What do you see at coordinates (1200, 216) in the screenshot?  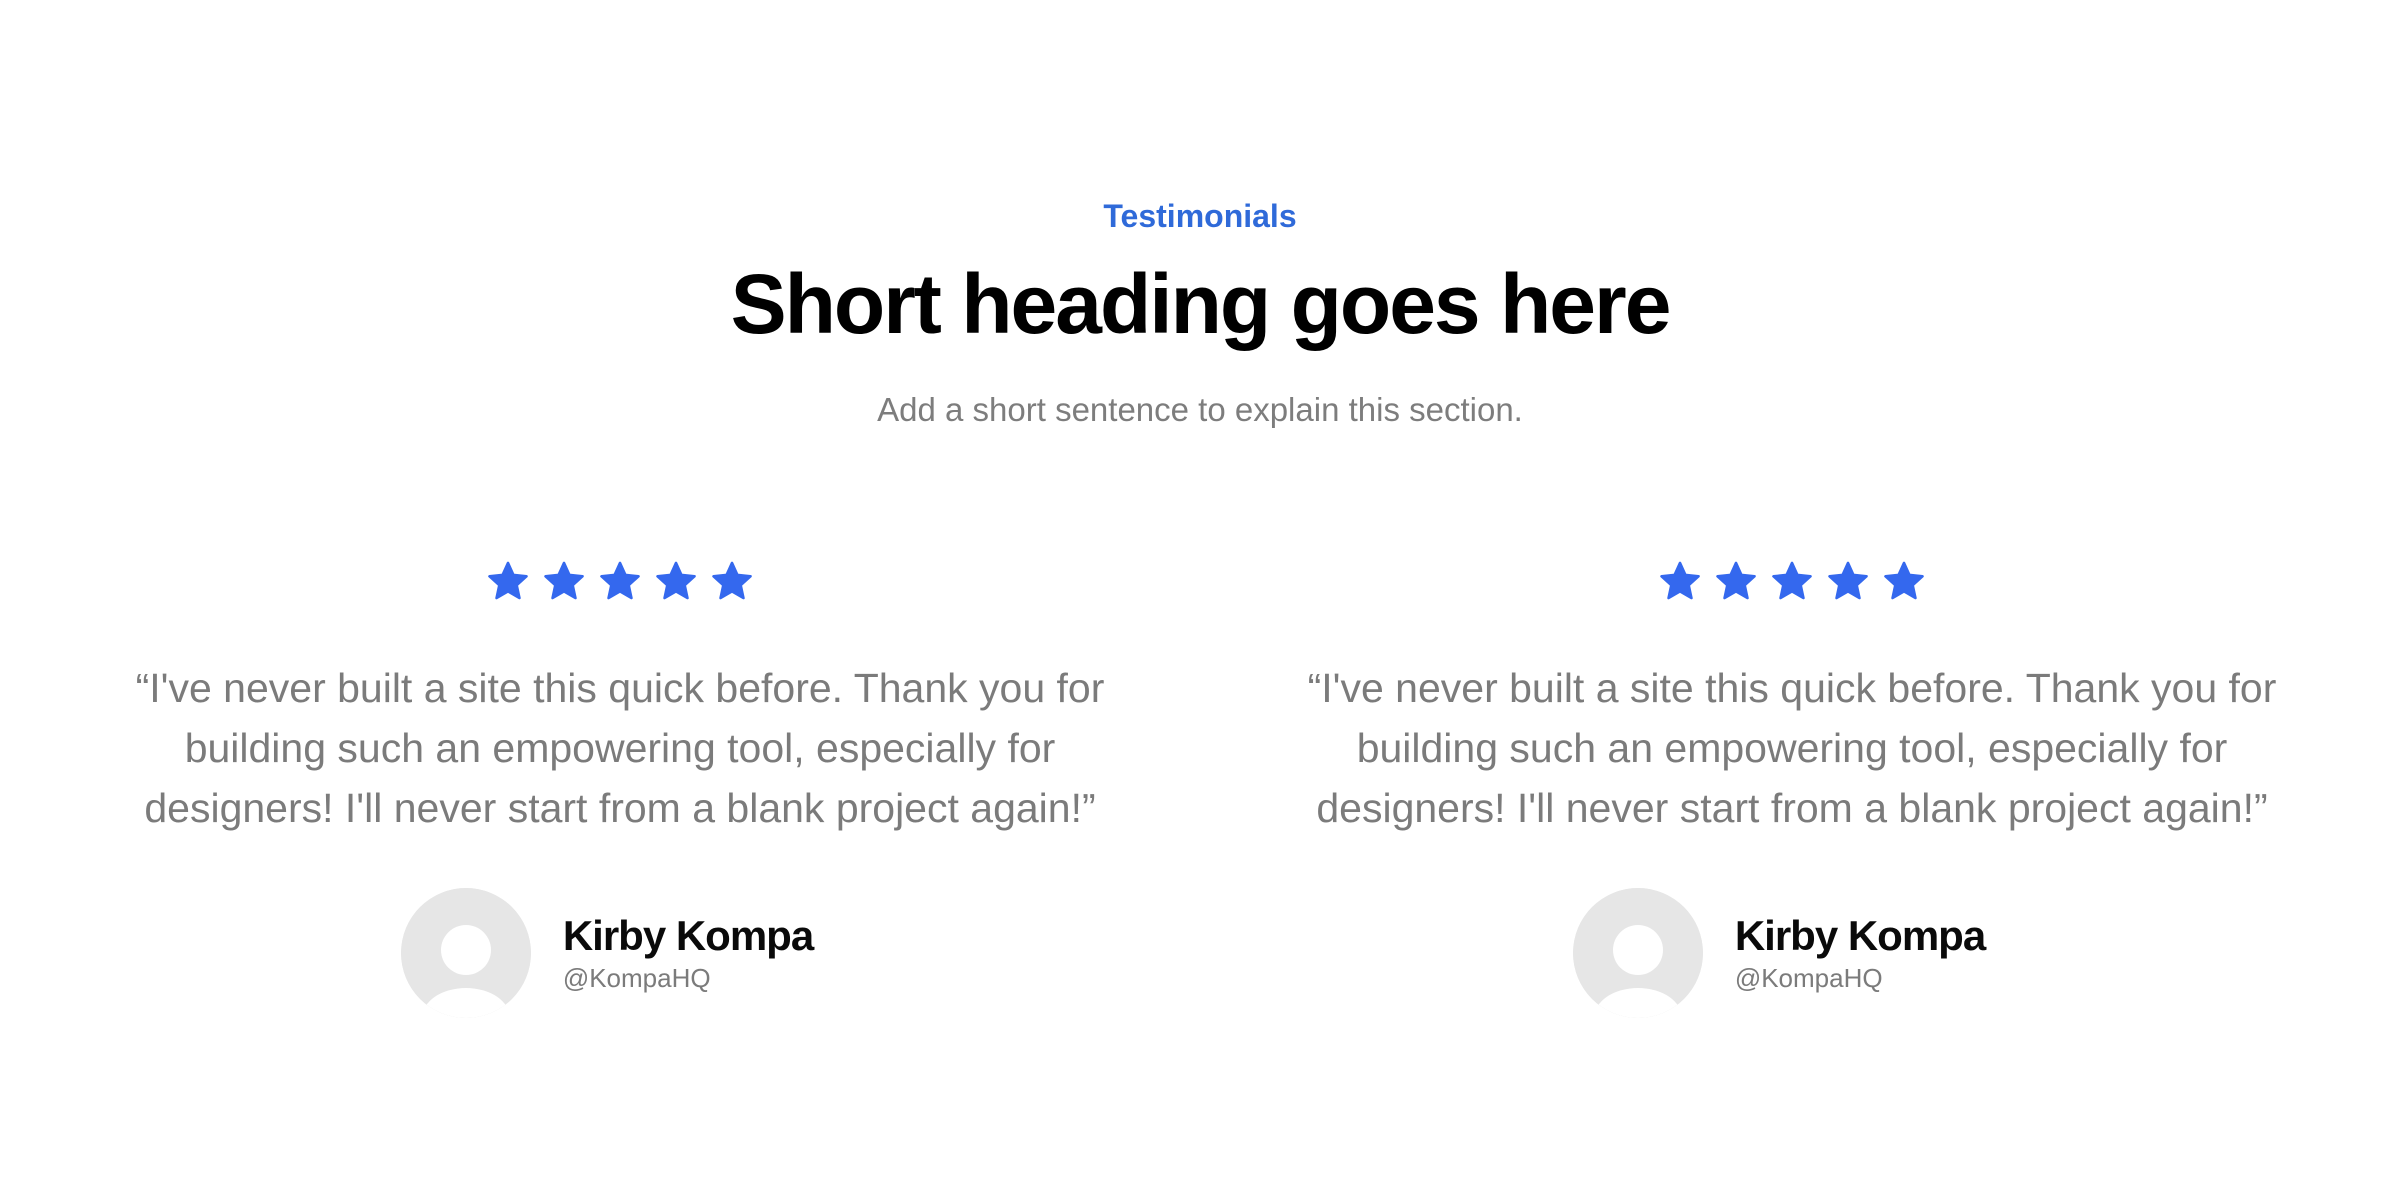 I see `section-eyebrow: Testimonials` at bounding box center [1200, 216].